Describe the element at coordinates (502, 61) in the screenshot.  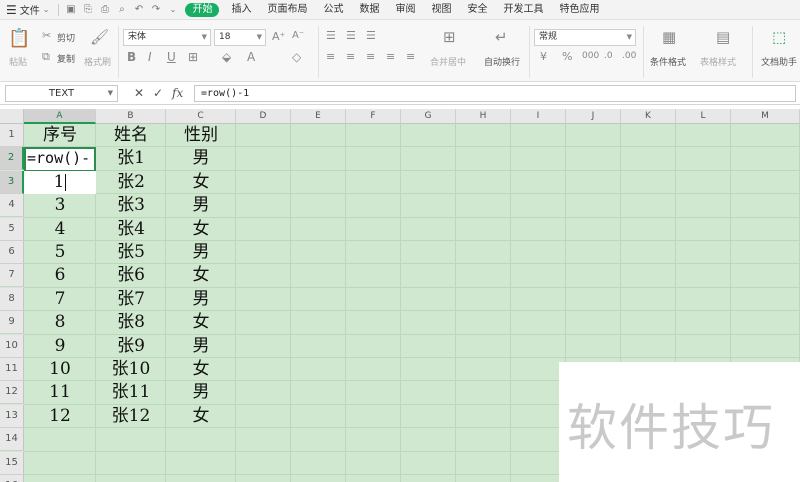
I see `auto-wrap-button: 自动换行` at that location.